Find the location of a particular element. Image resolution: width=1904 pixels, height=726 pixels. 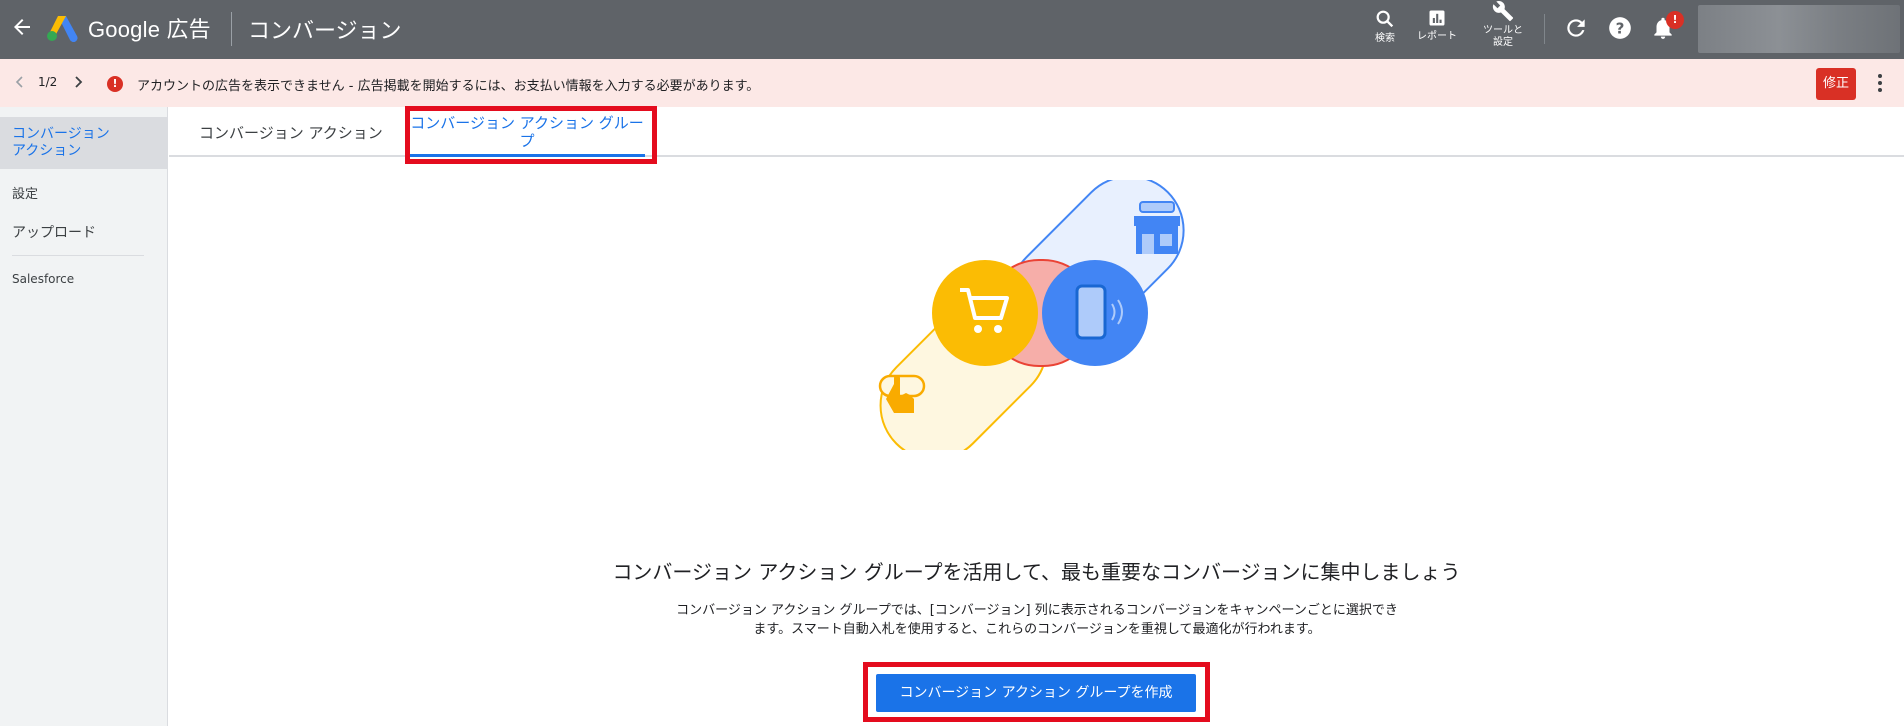

sidebar-item-uploads: アップロード is located at coordinates (84, 232).